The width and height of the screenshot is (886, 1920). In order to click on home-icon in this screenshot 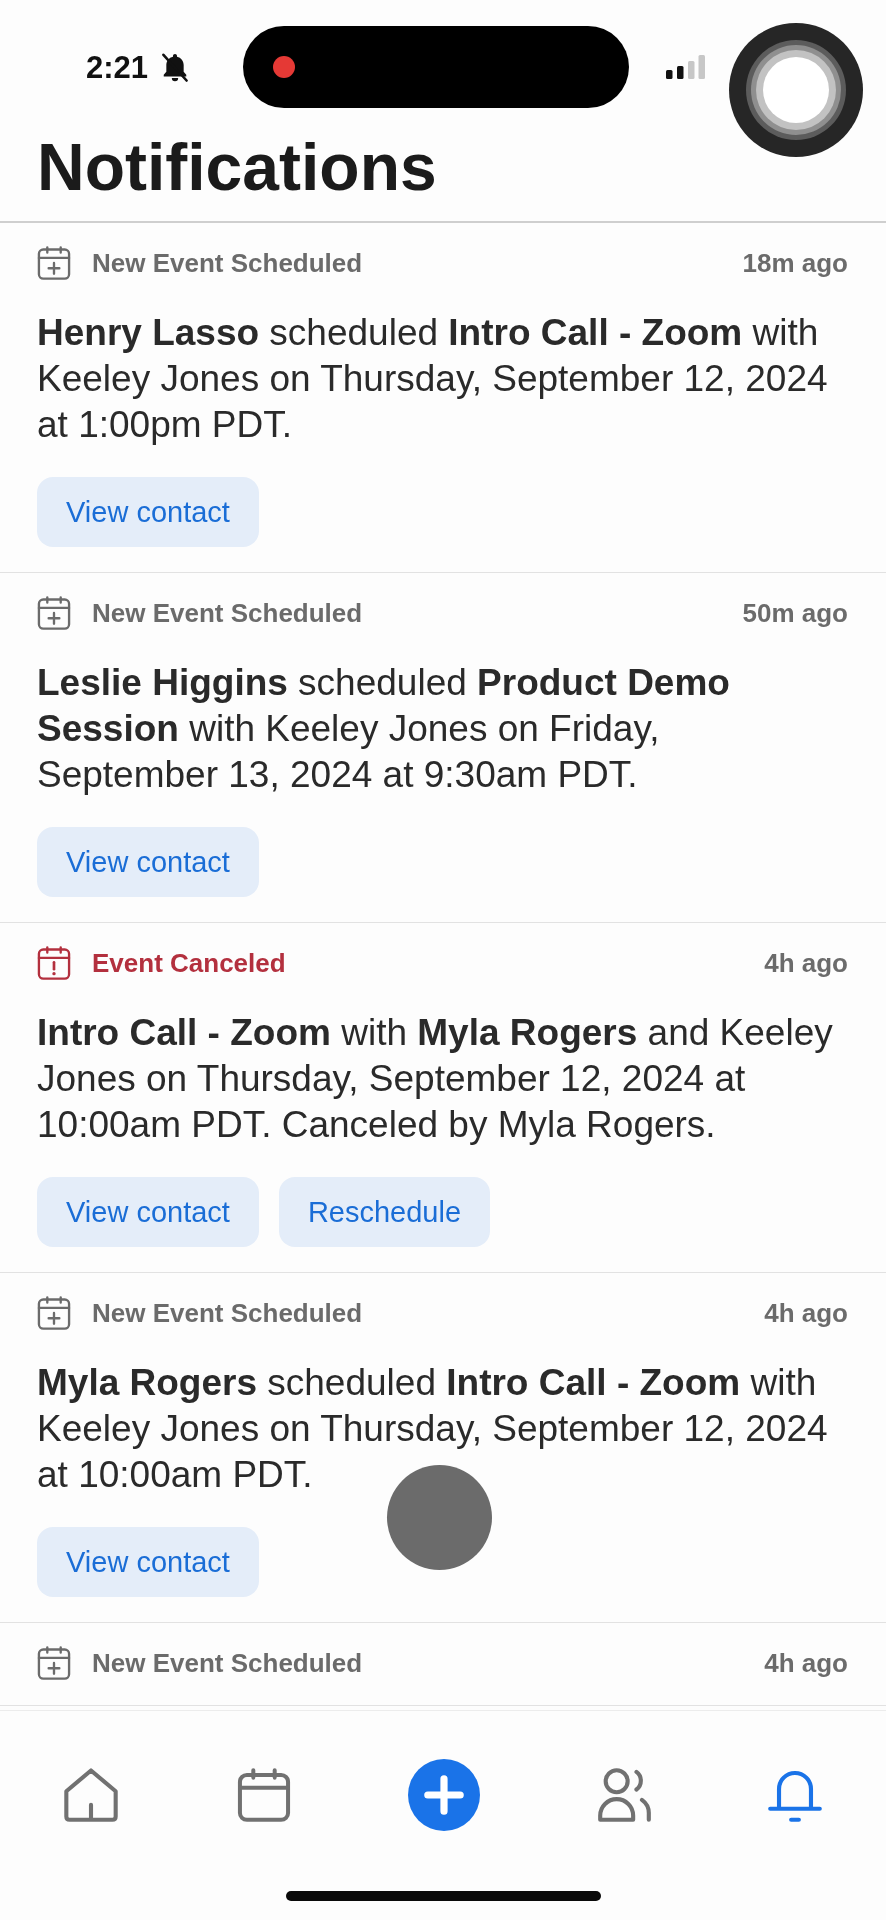, I will do `click(91, 1795)`.